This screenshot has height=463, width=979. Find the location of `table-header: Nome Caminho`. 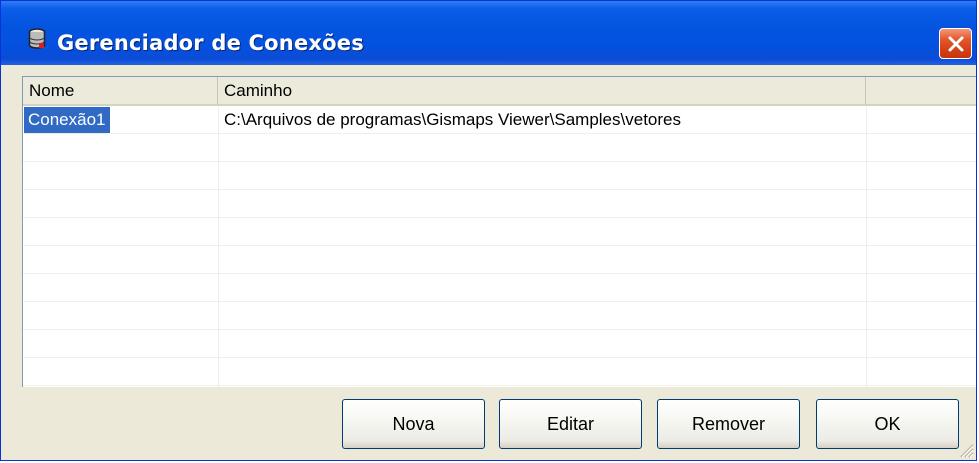

table-header: Nome Caminho is located at coordinates (499, 91).